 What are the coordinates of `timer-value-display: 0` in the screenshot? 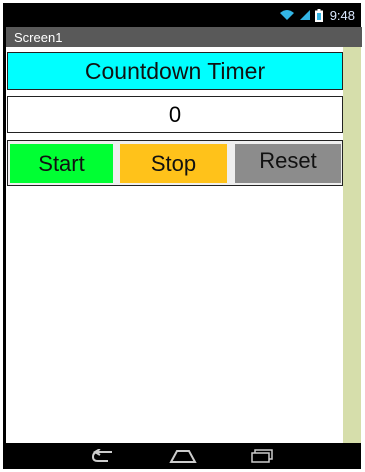 It's located at (175, 114).